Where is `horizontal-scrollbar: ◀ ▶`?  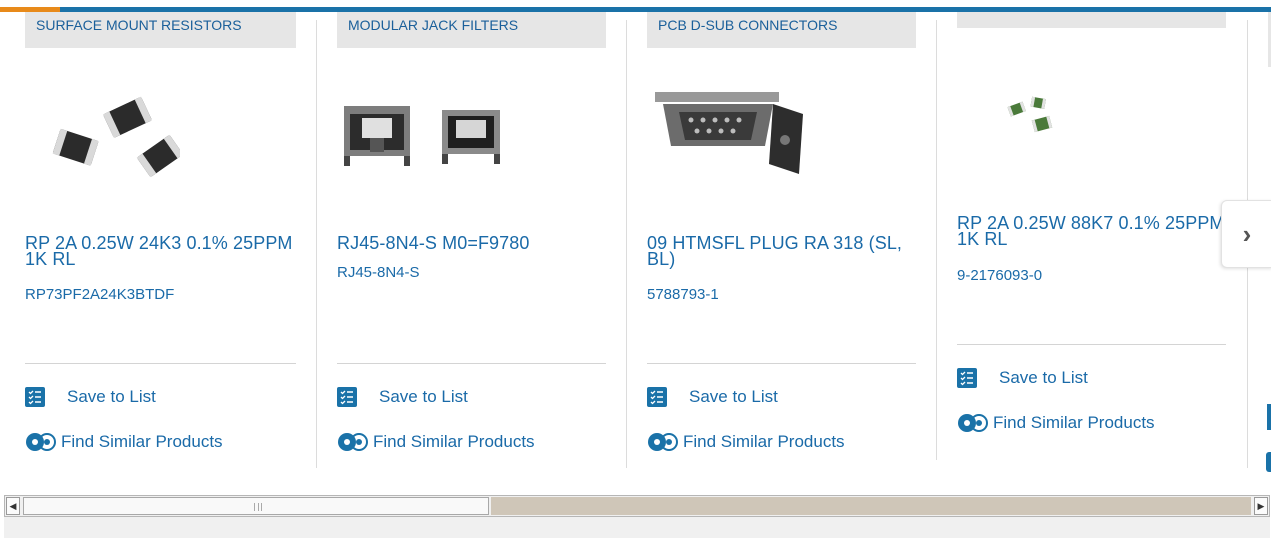 horizontal-scrollbar: ◀ ▶ is located at coordinates (637, 506).